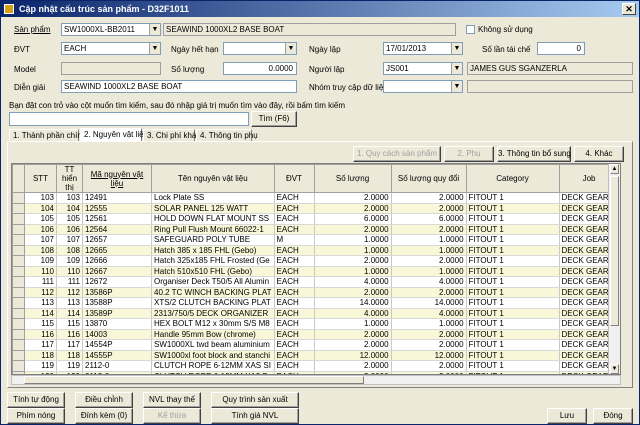 This screenshot has width=640, height=425. Describe the element at coordinates (40, 208) in the screenshot. I see `cell-stt: 104` at that location.